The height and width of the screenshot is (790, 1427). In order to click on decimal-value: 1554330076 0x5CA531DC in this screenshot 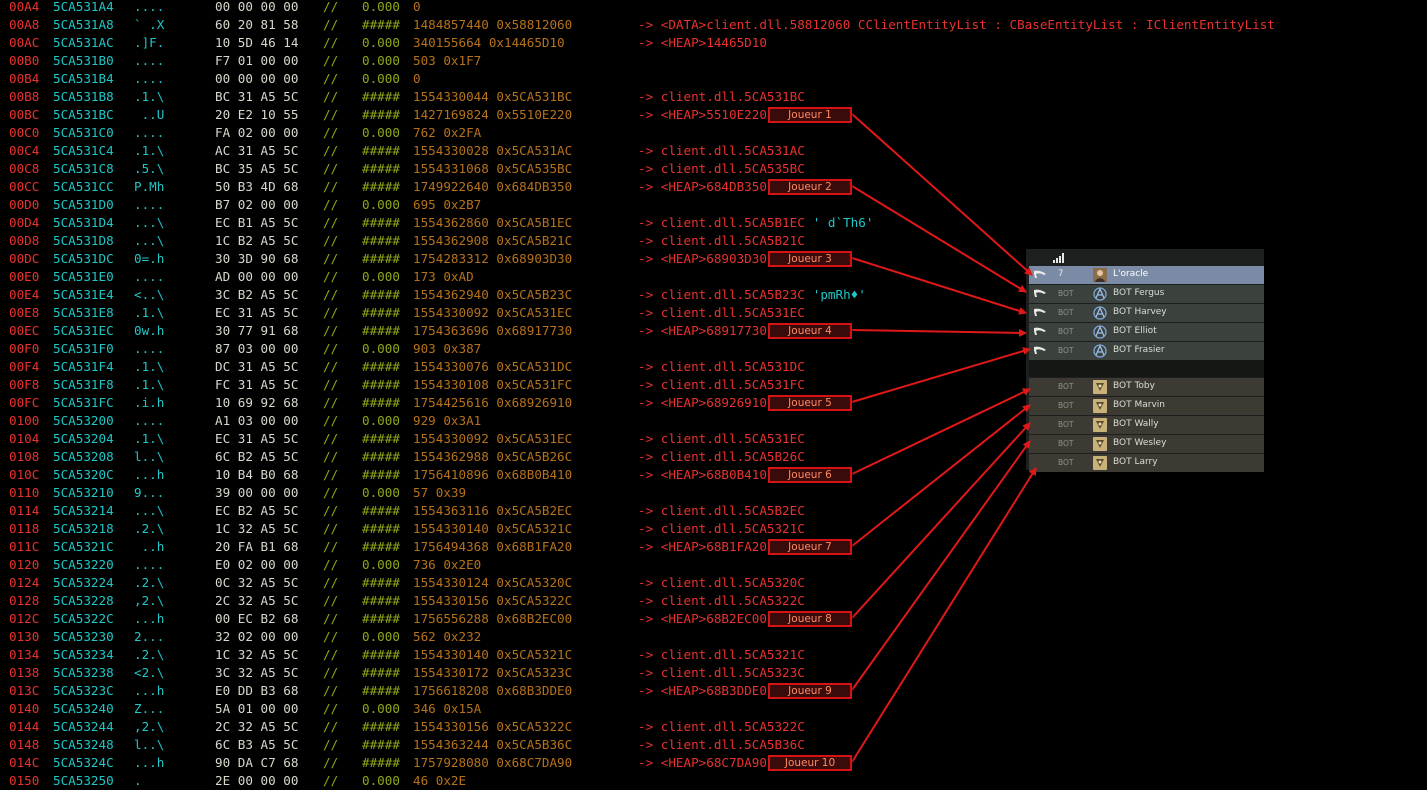, I will do `click(493, 366)`.